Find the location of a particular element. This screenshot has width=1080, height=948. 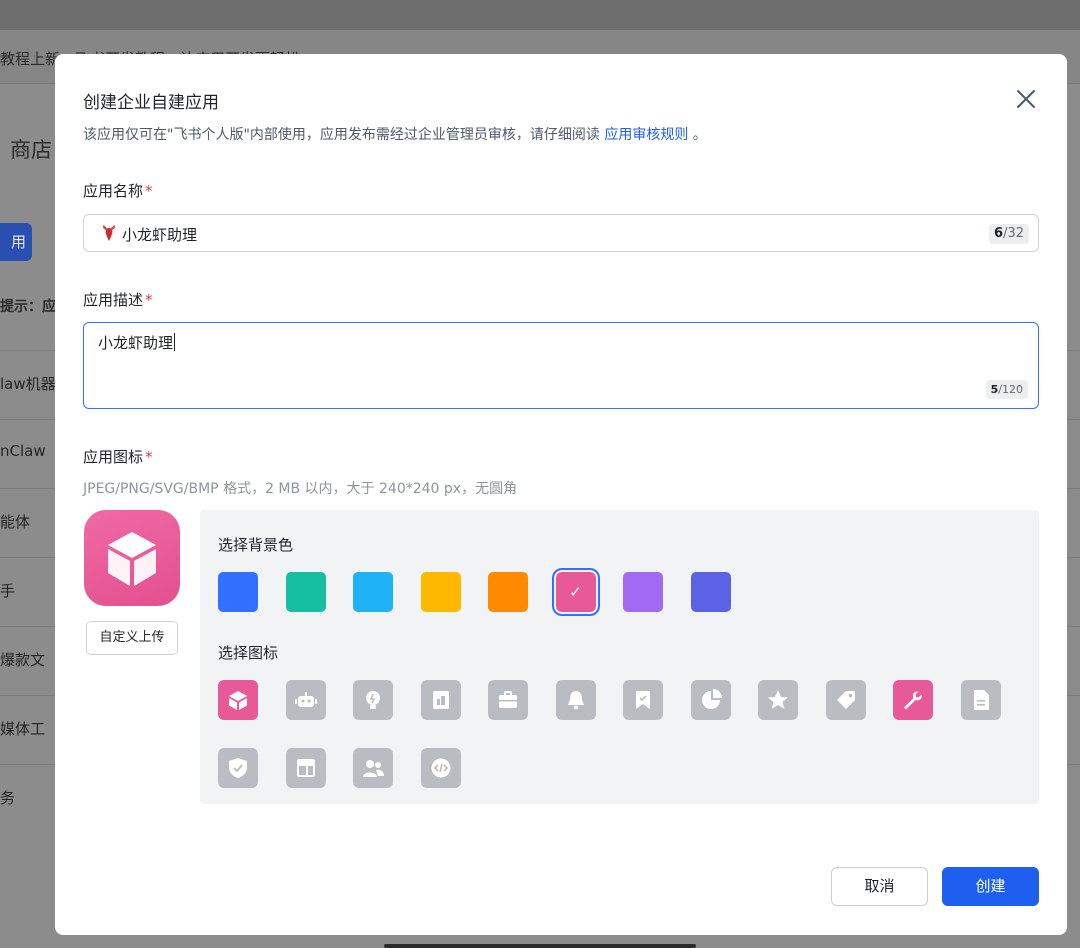

desc-char-counter: 5/120 is located at coordinates (1006, 389).